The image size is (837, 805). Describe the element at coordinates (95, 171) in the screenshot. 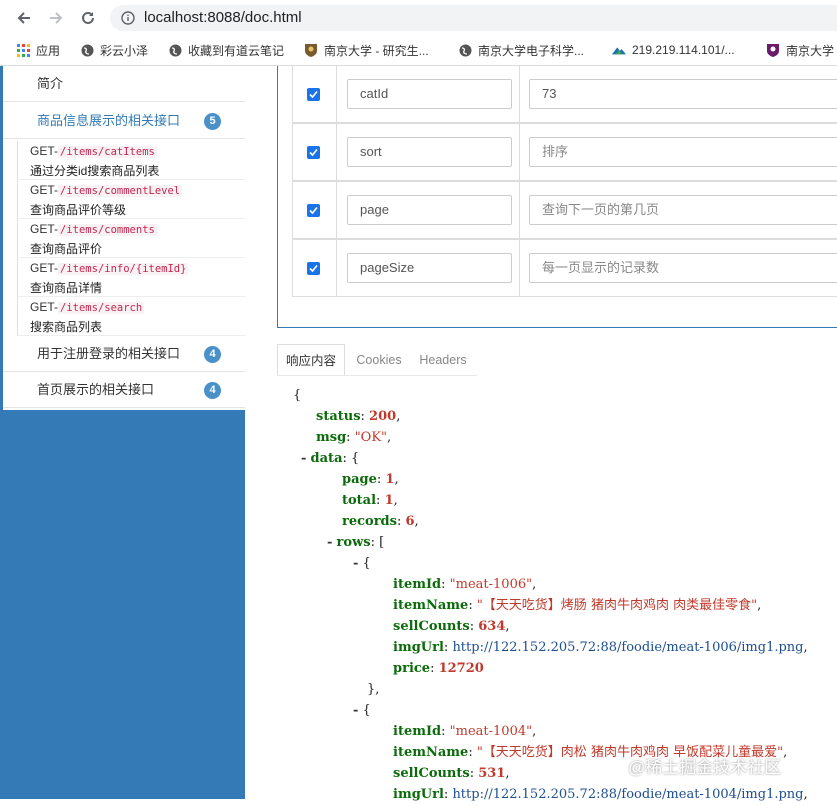

I see `api-desc: 通过分类id搜索商品列表` at that location.